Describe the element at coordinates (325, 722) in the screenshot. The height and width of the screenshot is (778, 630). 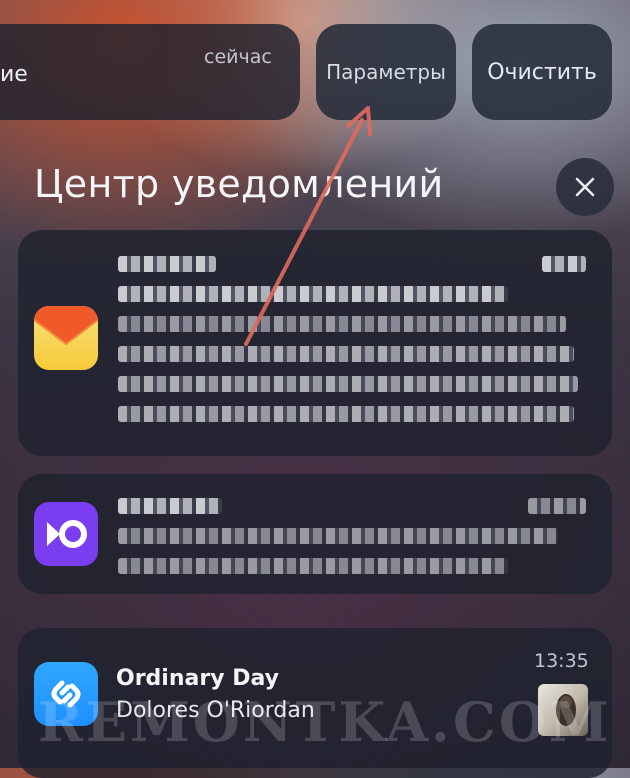
I see `watermark: REMONTKA.COM` at that location.